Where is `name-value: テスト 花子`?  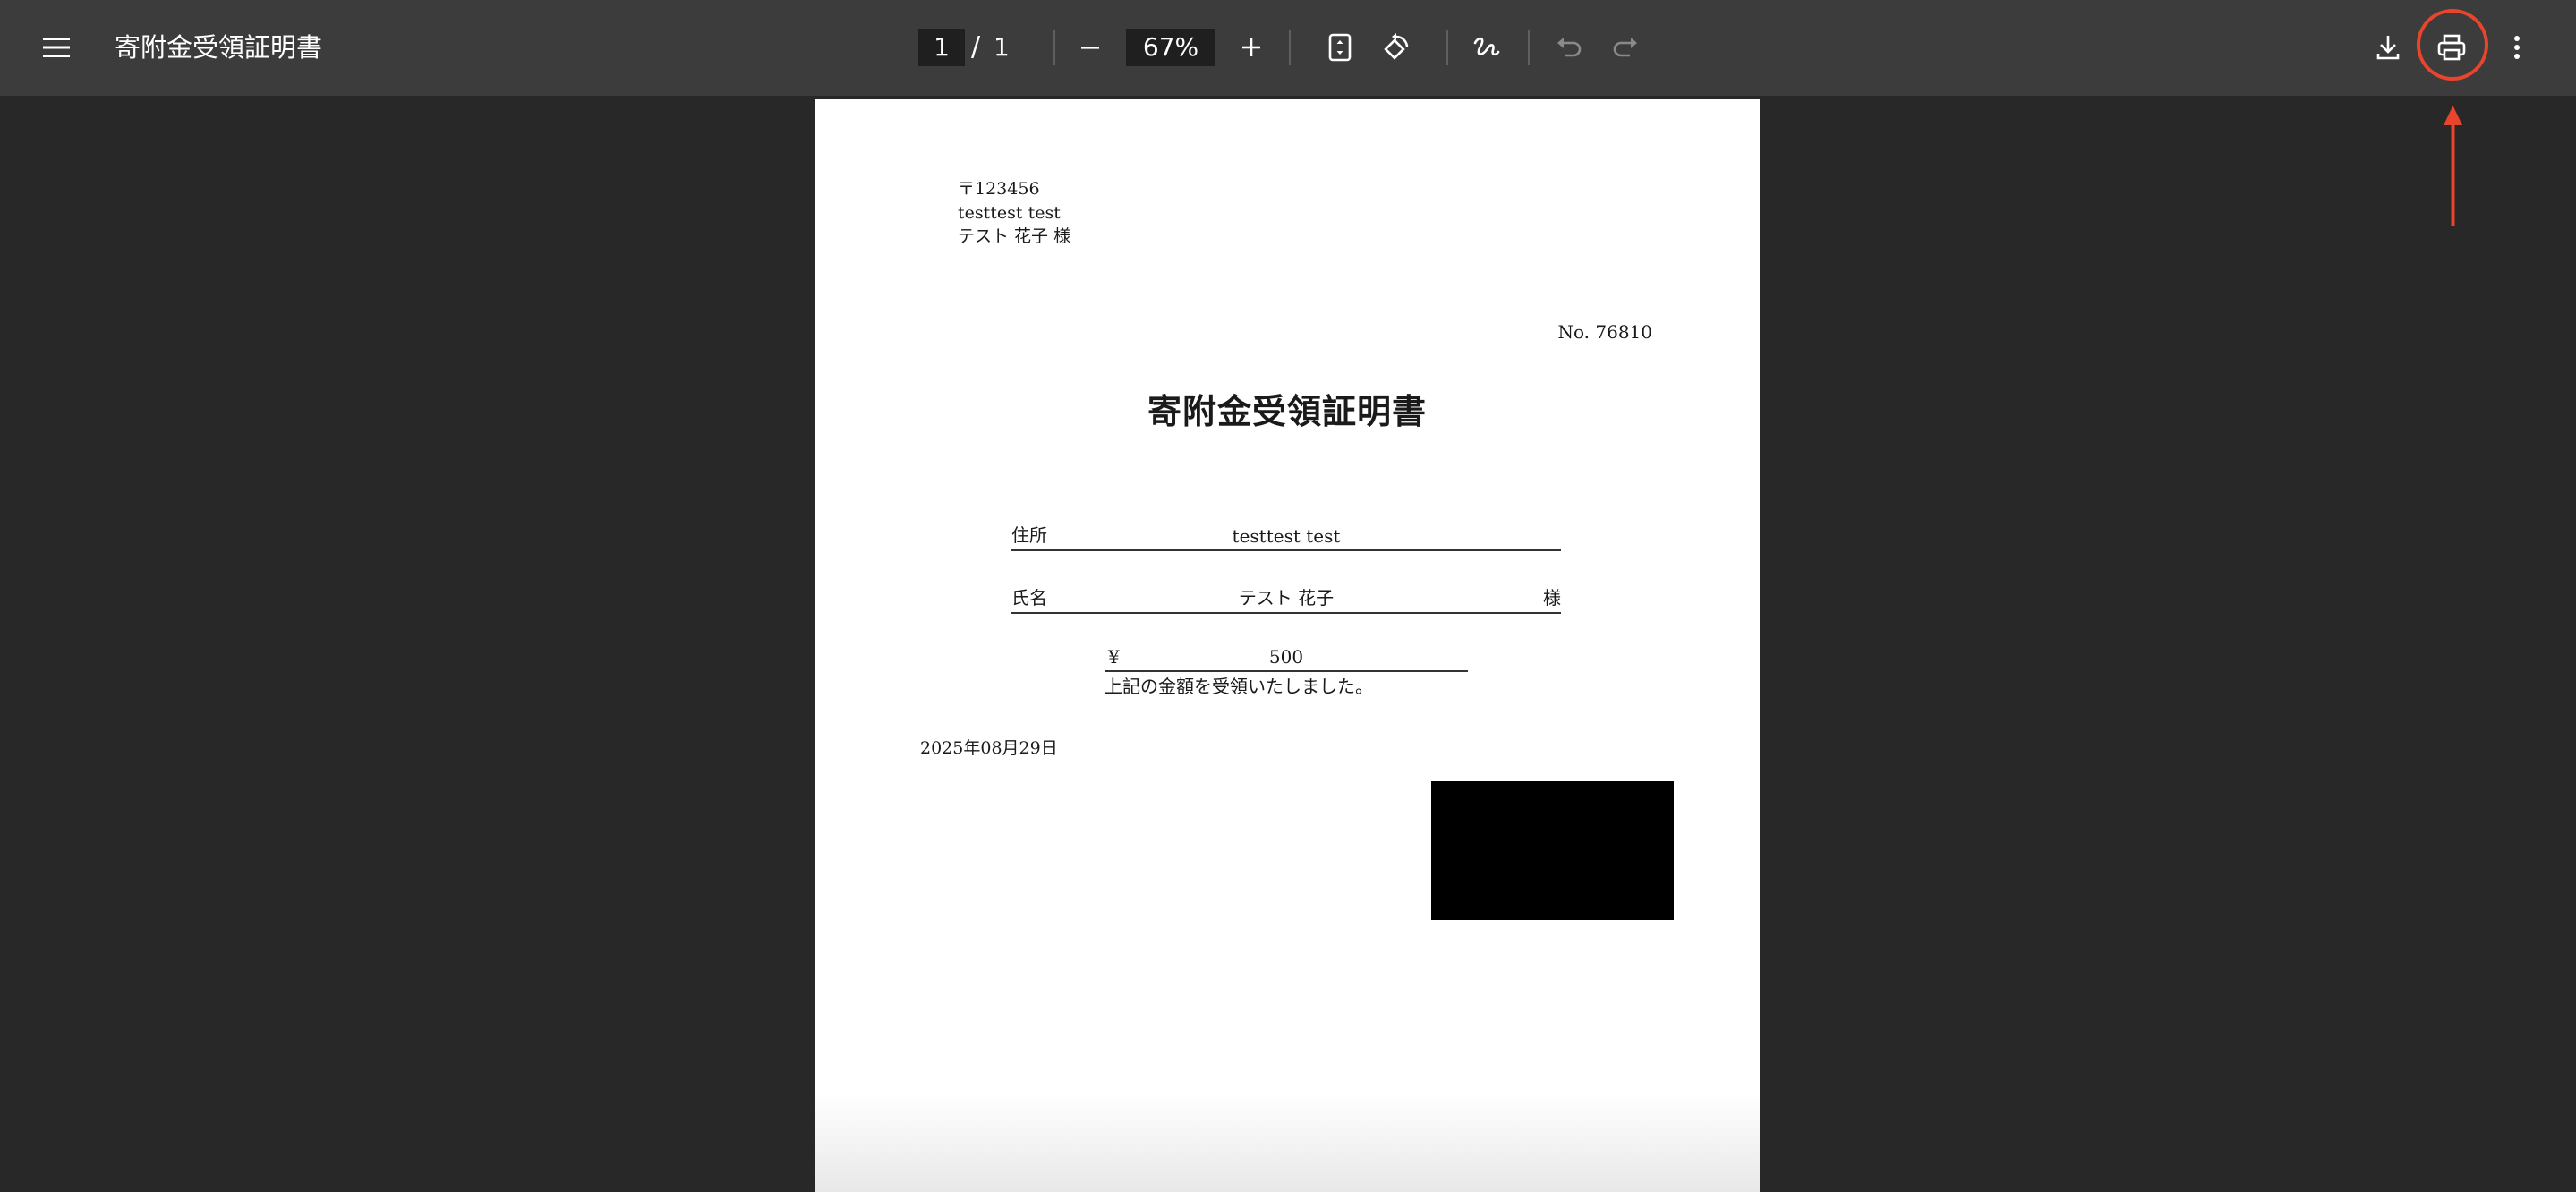
name-value: テスト 花子 is located at coordinates (1286, 598).